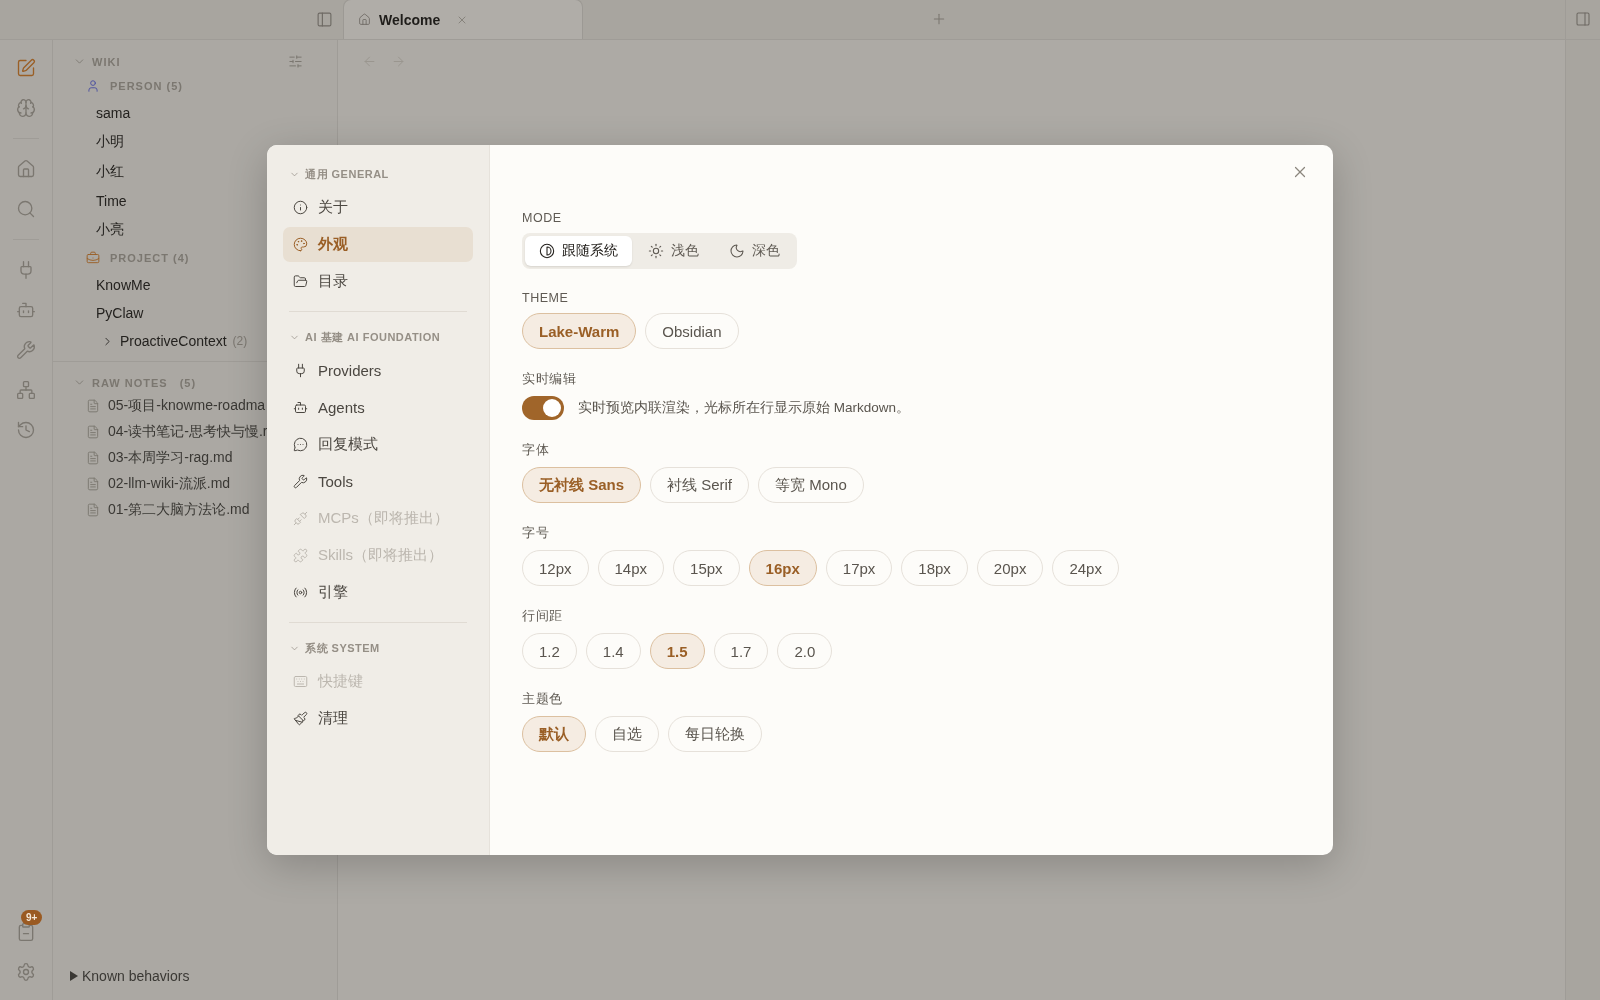  Describe the element at coordinates (378, 592) in the screenshot. I see `nav-item: 引擎` at that location.